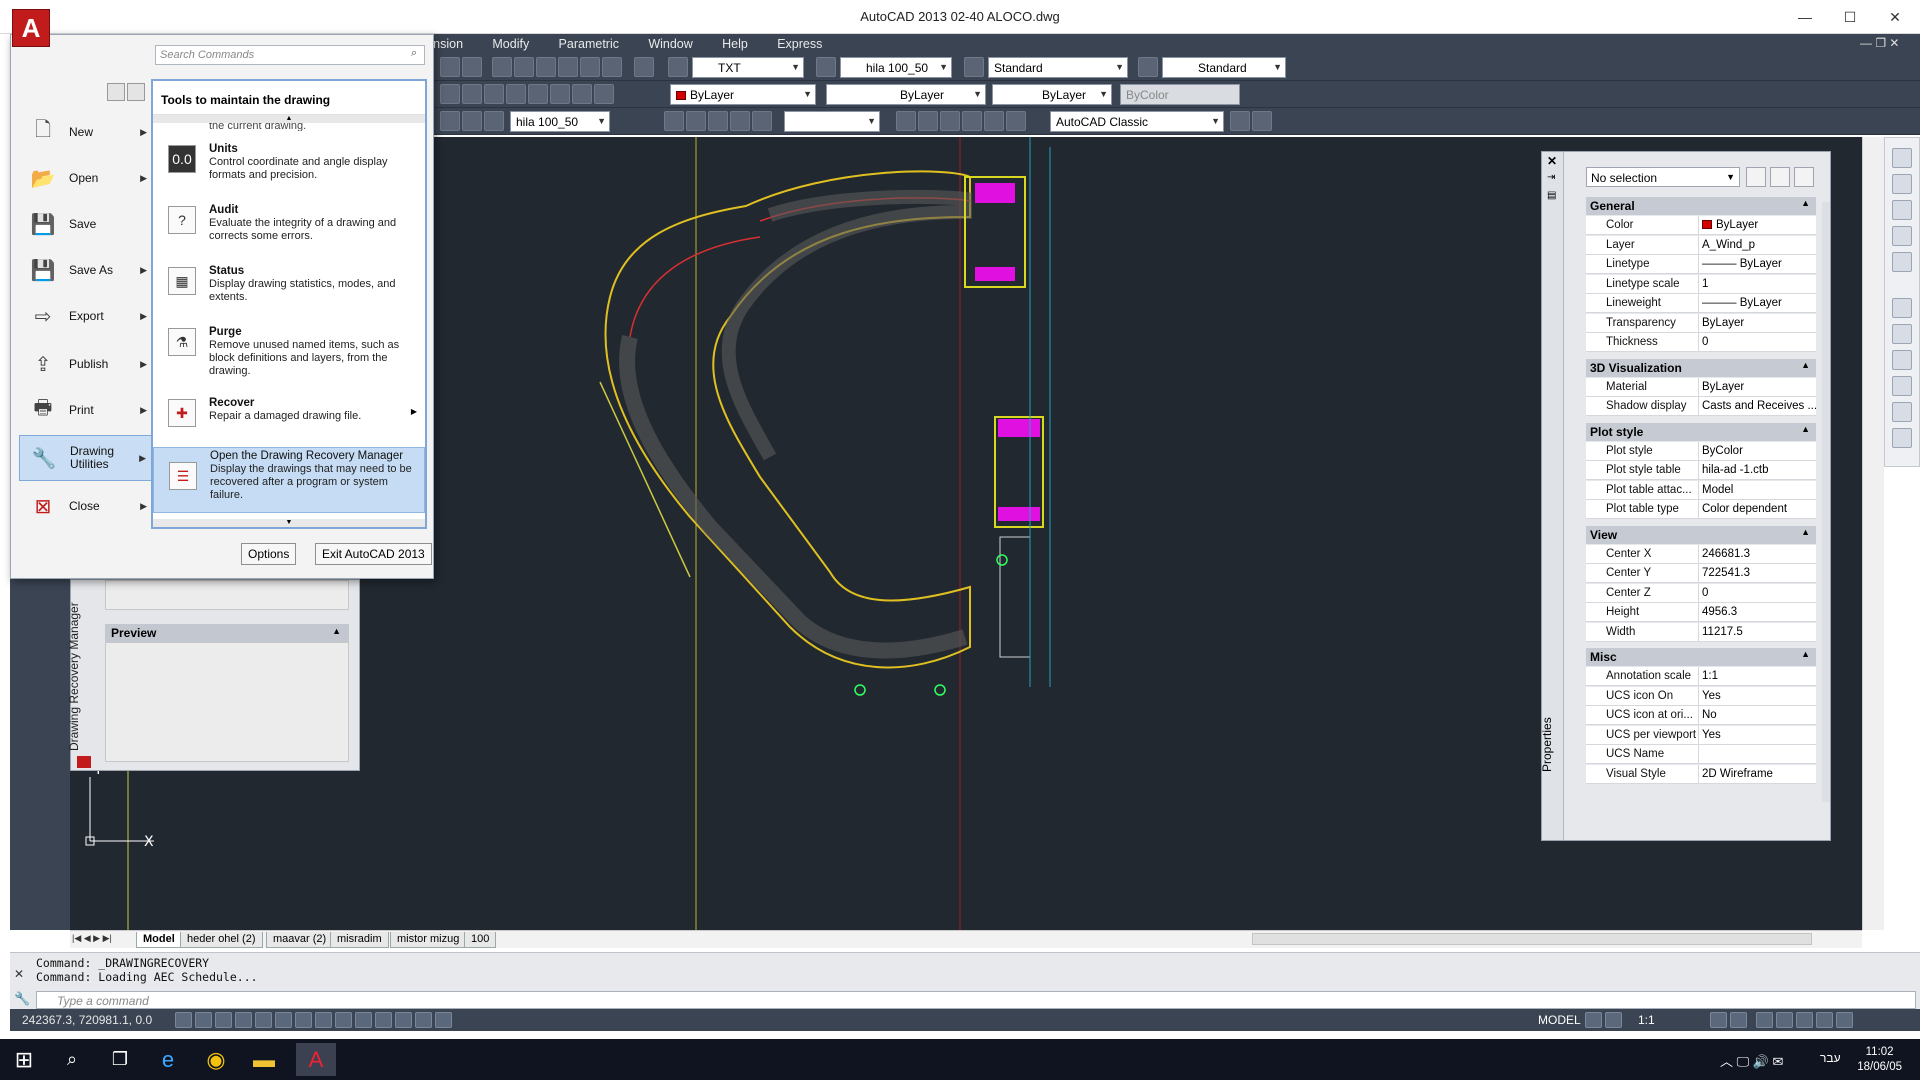 This screenshot has width=1920, height=1080. What do you see at coordinates (363, 1020) in the screenshot?
I see `dyn-icon` at bounding box center [363, 1020].